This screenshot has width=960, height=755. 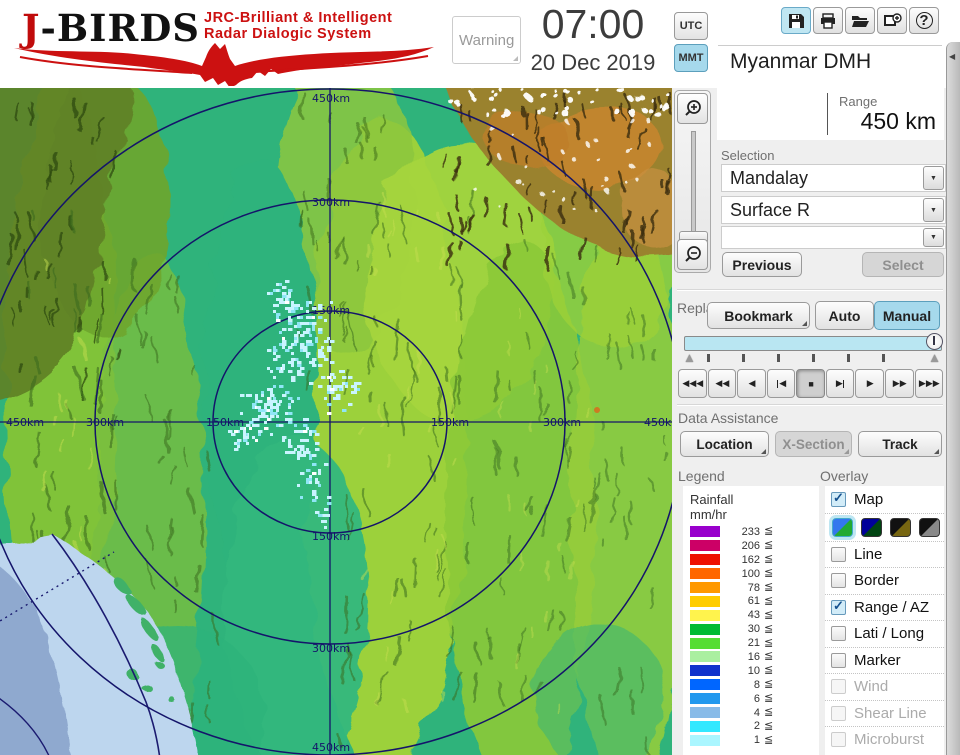 What do you see at coordinates (758, 315) in the screenshot?
I see `bookmark-button: Bookmark` at bounding box center [758, 315].